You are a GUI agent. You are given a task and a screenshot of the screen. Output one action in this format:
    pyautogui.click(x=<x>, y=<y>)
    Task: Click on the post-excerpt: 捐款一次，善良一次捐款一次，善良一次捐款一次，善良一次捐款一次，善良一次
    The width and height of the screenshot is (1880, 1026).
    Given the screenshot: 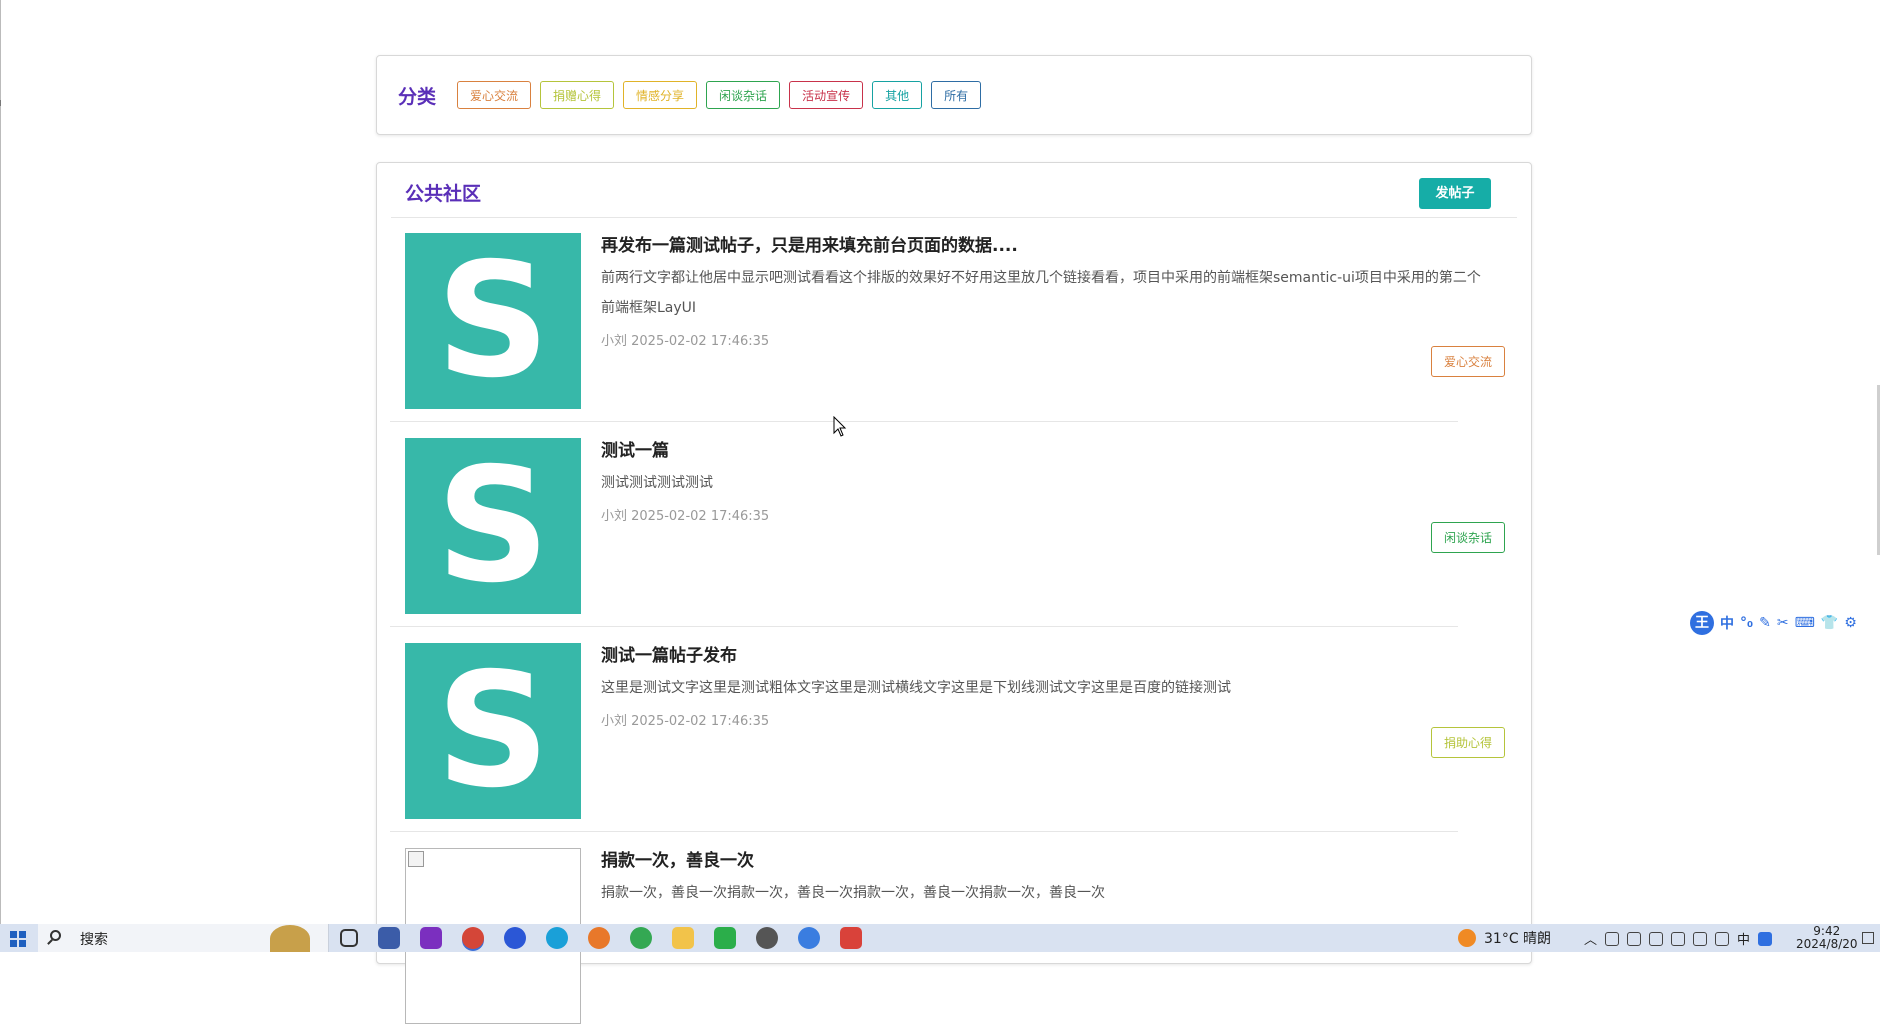 What is the action you would take?
    pyautogui.click(x=853, y=893)
    